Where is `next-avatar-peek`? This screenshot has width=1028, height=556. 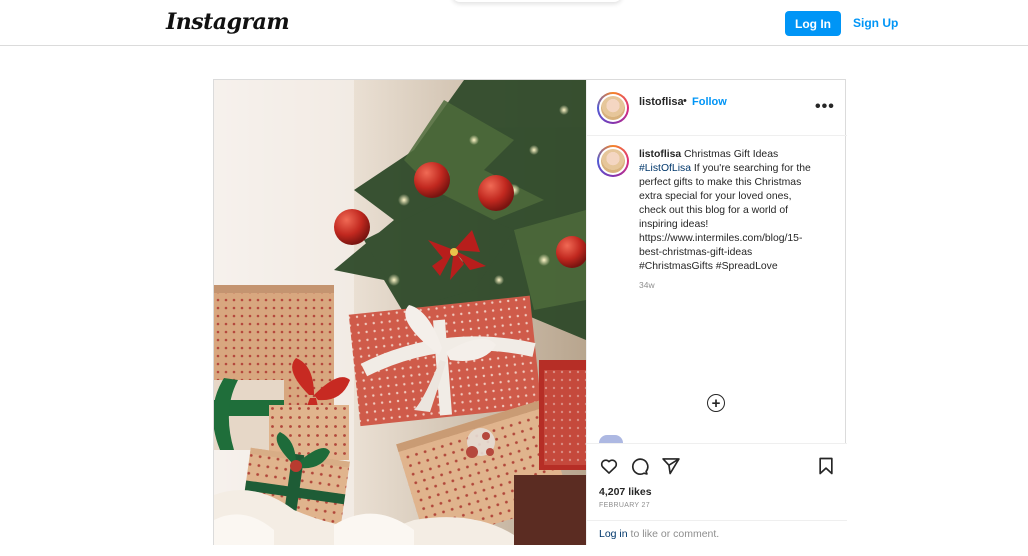 next-avatar-peek is located at coordinates (611, 439).